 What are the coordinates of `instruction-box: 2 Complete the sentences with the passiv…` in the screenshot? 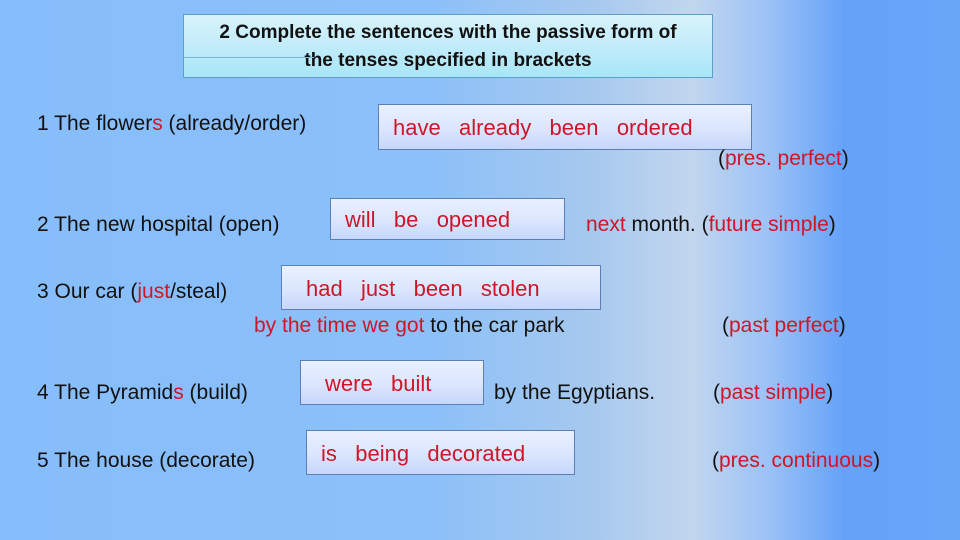 It's located at (448, 46).